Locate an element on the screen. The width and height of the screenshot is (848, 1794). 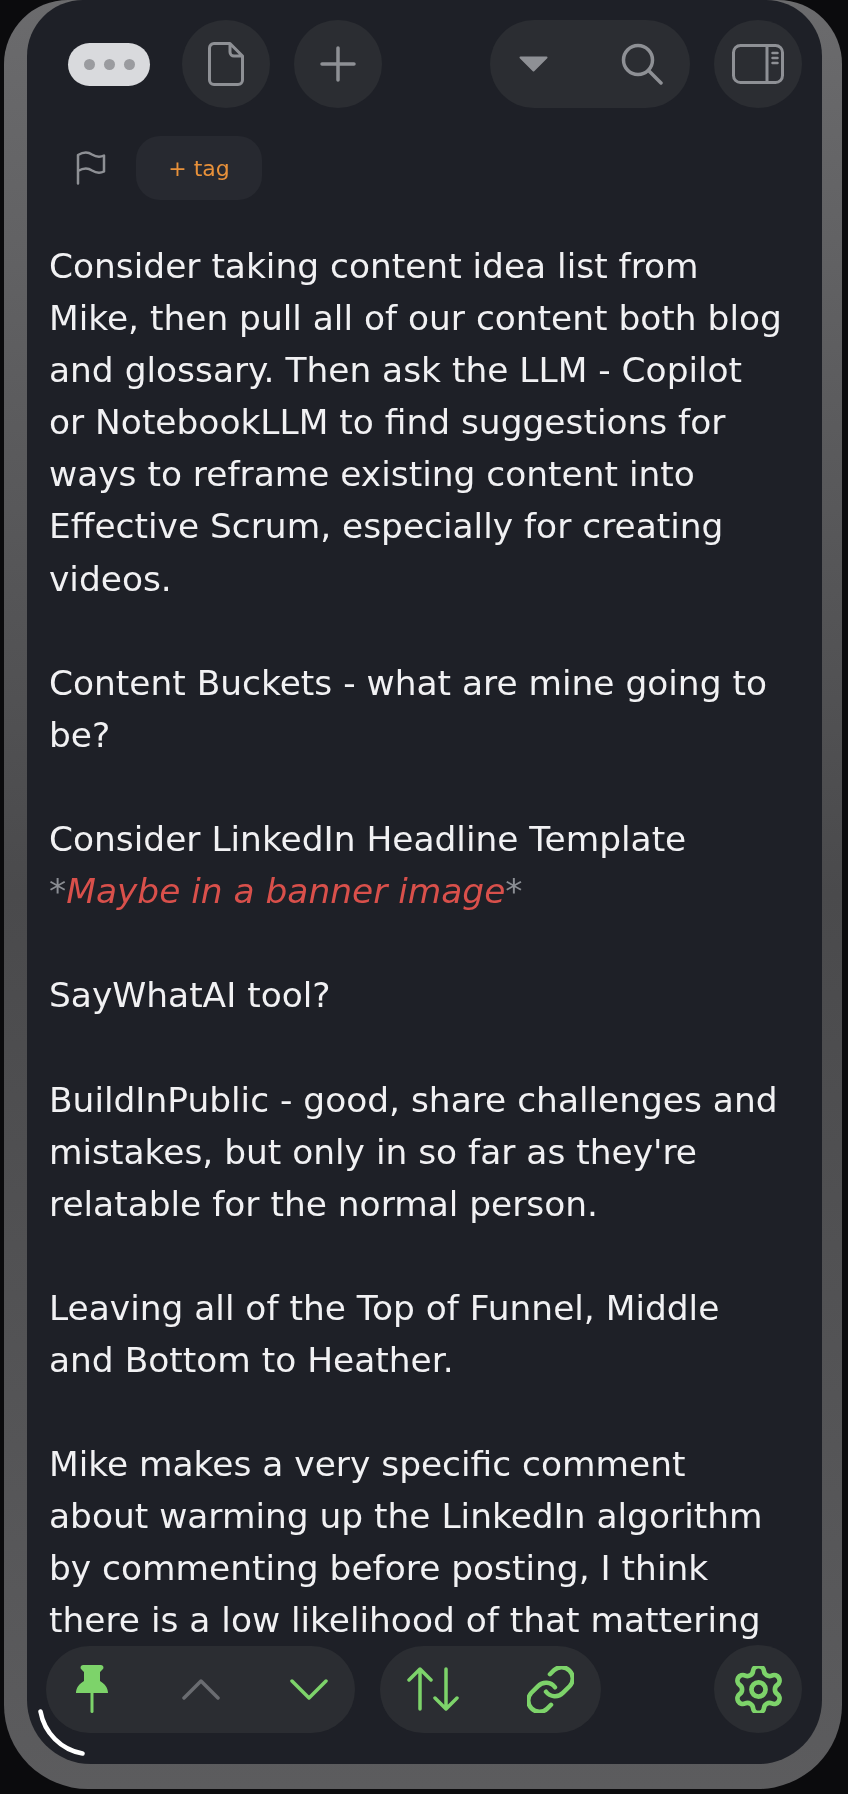
search-icon is located at coordinates (642, 64).